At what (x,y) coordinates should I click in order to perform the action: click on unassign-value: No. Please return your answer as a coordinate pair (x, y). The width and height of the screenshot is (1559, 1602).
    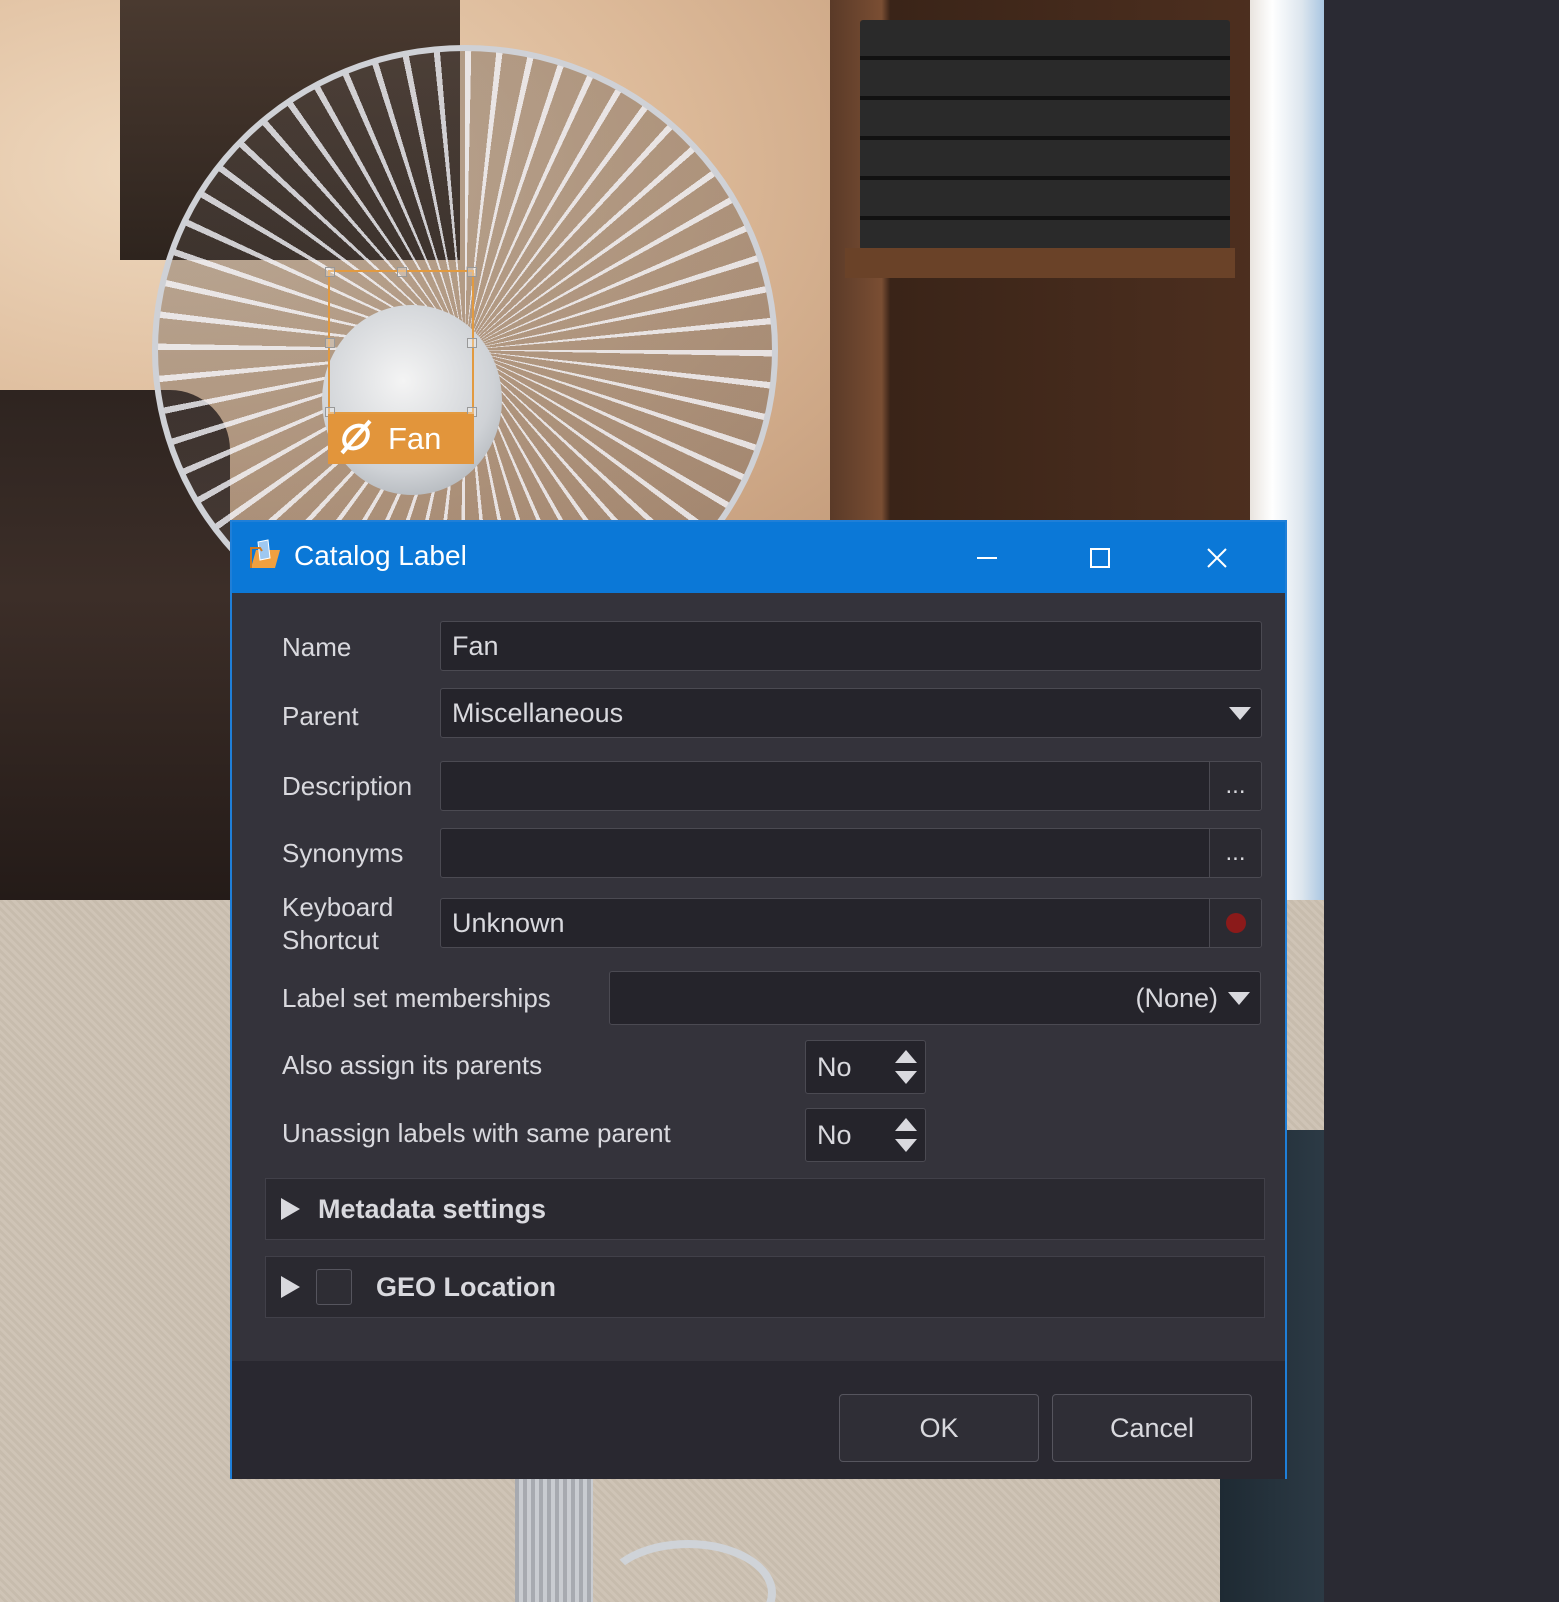
    Looking at the image, I should click on (834, 1134).